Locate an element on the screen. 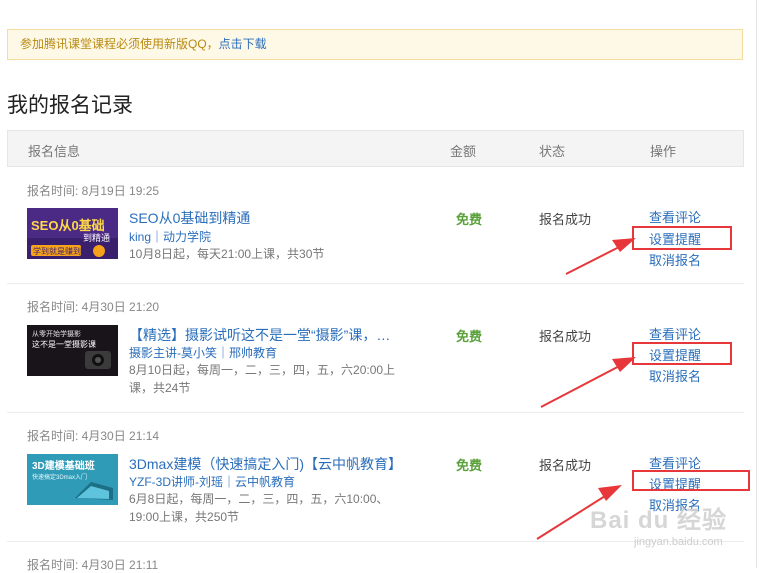  table-header: 报名信息 金额 状态 操作 is located at coordinates (375, 148).